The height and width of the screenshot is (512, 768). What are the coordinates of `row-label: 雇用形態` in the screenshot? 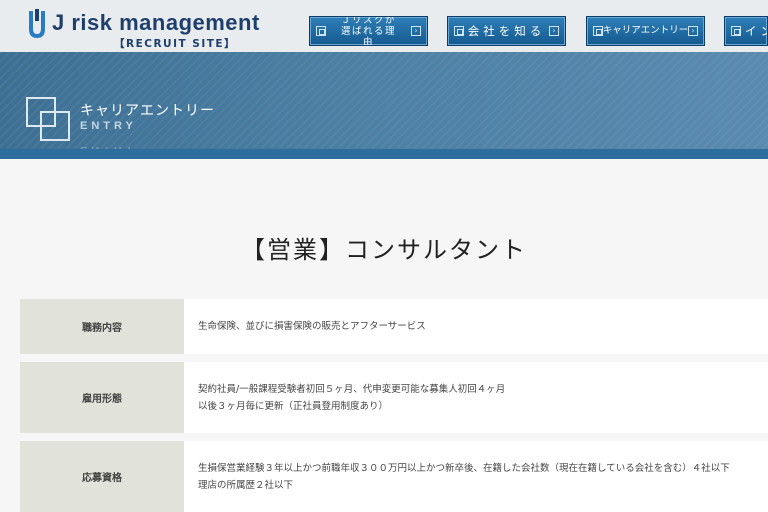 It's located at (102, 397).